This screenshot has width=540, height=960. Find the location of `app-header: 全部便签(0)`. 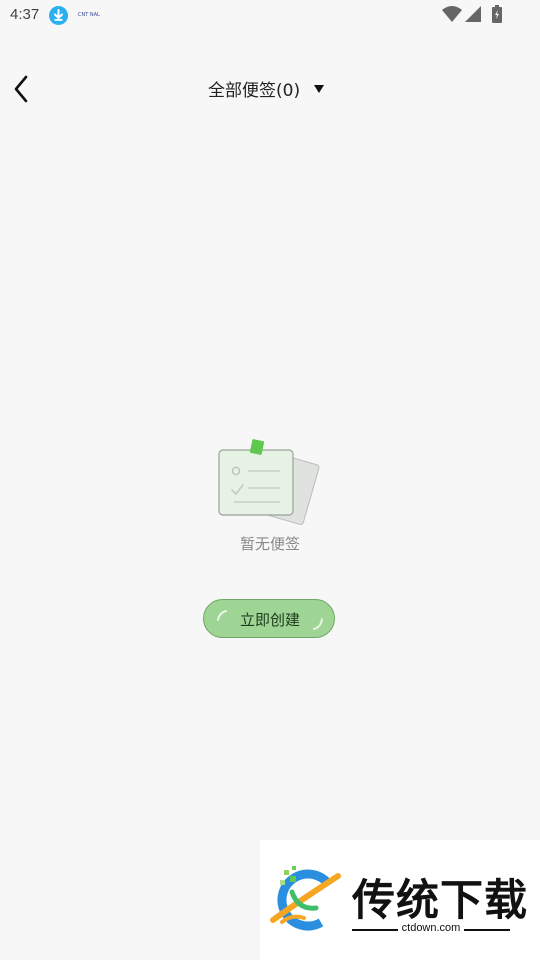

app-header: 全部便签(0) is located at coordinates (270, 87).